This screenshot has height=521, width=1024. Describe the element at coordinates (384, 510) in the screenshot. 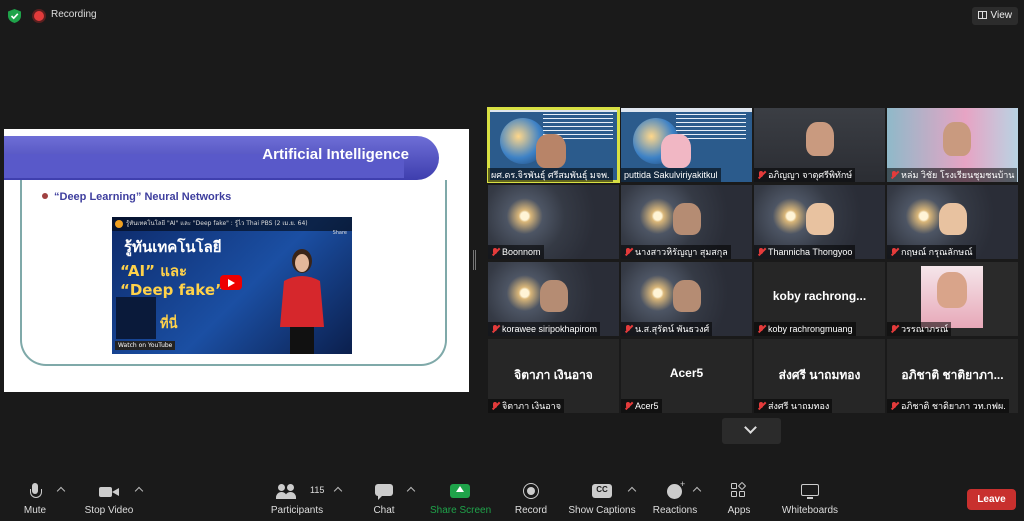

I see `chat-label: Chat` at that location.